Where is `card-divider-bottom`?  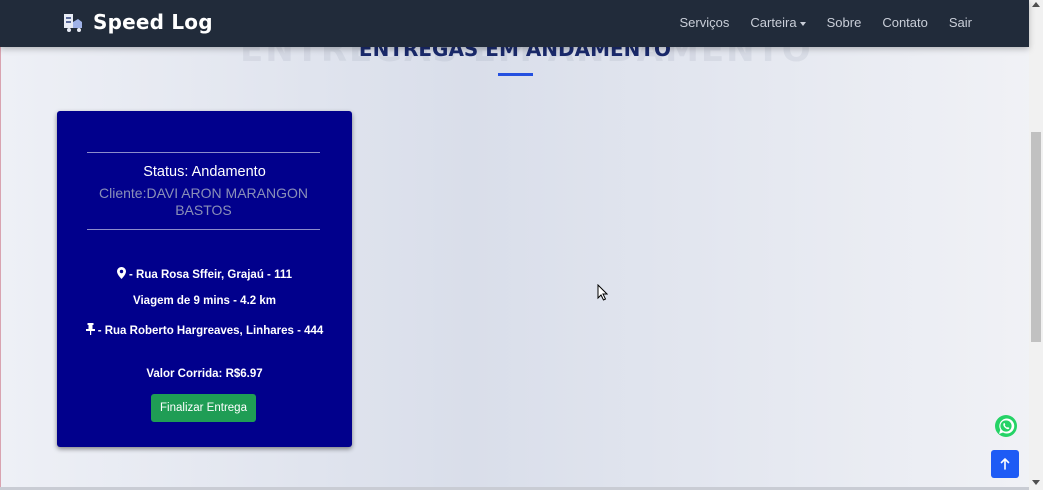
card-divider-bottom is located at coordinates (203, 229).